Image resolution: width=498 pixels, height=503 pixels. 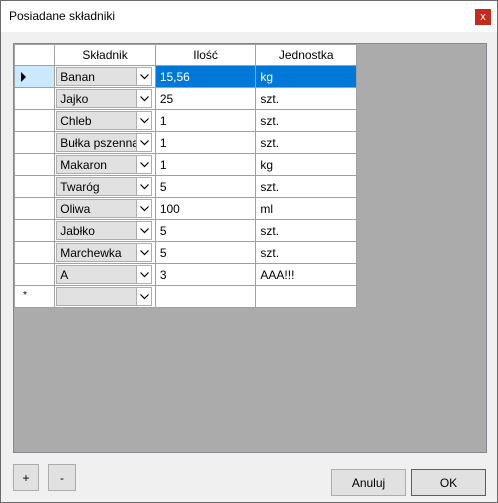 What do you see at coordinates (104, 186) in the screenshot?
I see `ingredient-combobox: Twaróg` at bounding box center [104, 186].